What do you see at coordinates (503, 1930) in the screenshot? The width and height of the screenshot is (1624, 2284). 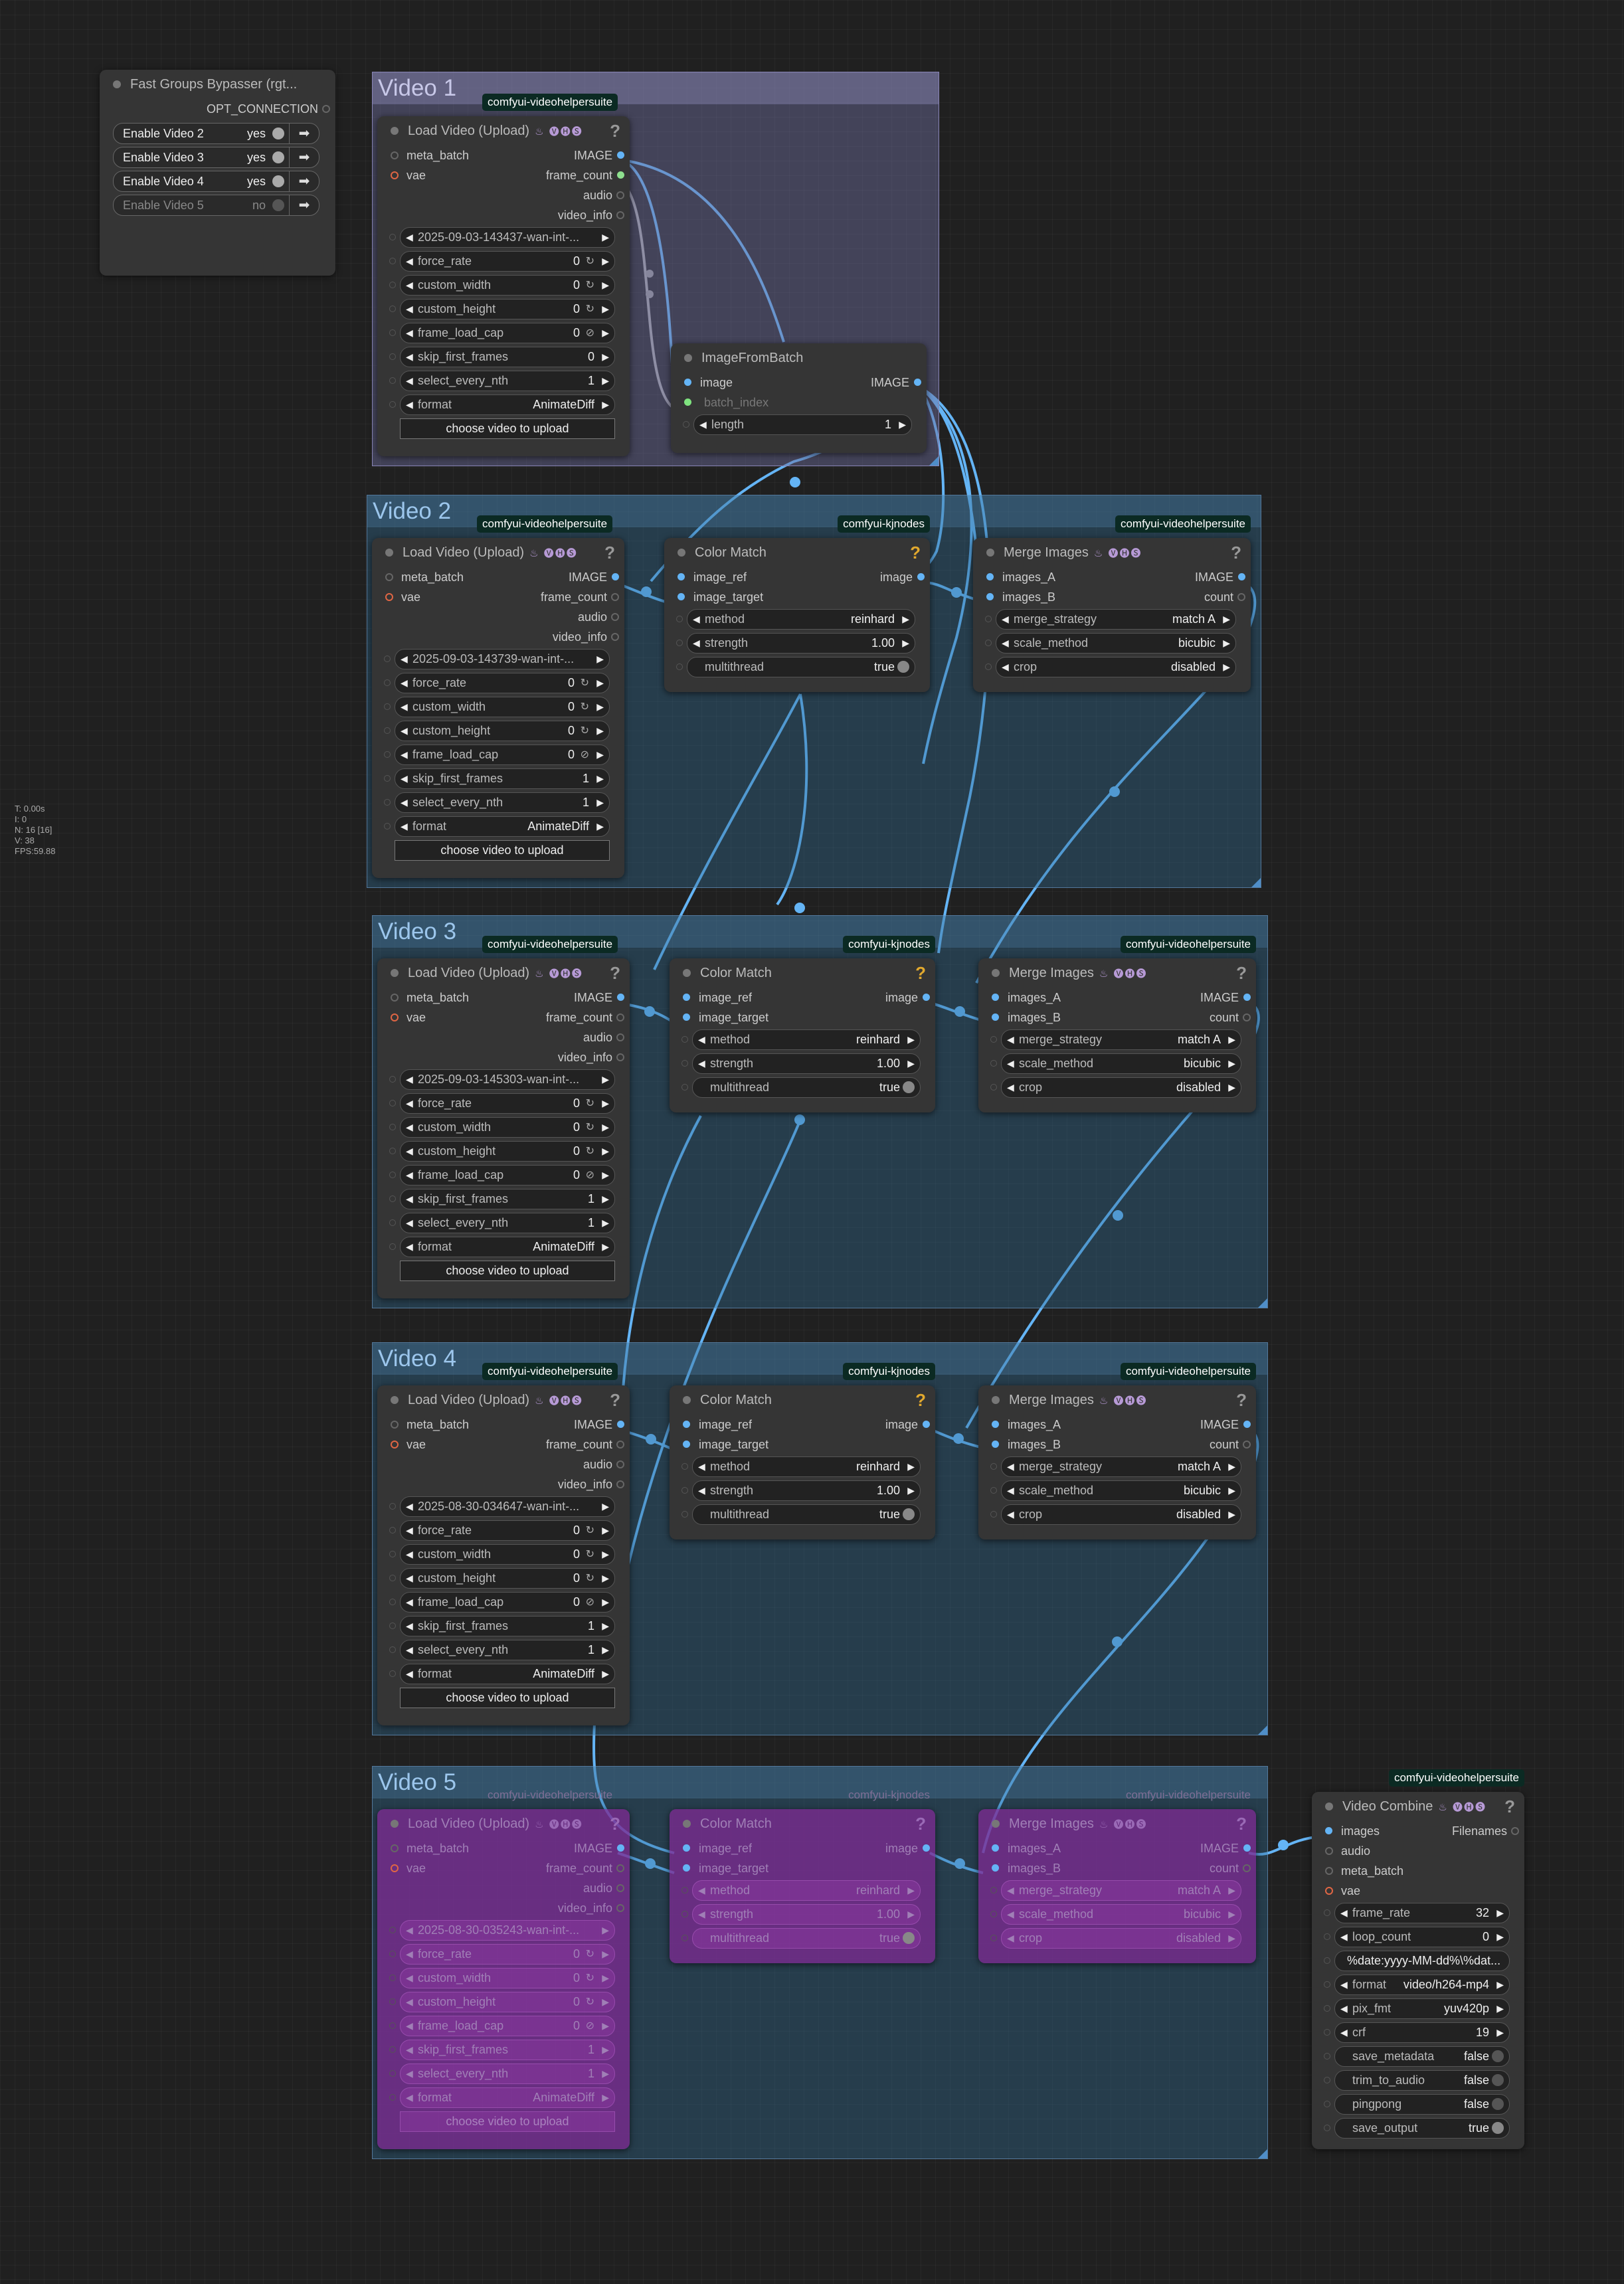 I see `video-file-combo: ◀ 2025-08-30-035243-wan-int-... ▶` at bounding box center [503, 1930].